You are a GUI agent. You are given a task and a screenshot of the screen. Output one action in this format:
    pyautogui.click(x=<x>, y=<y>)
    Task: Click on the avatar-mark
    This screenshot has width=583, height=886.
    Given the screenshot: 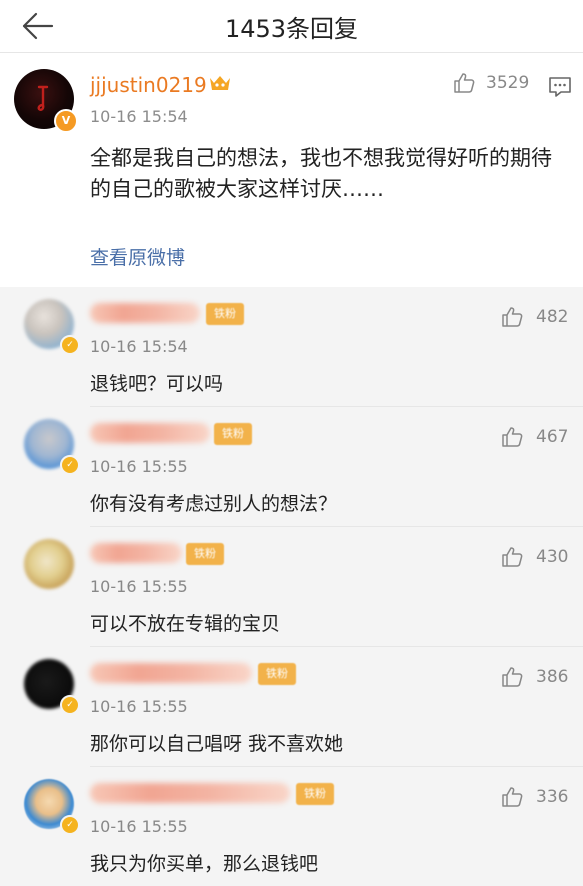 What is the action you would take?
    pyautogui.click(x=43, y=98)
    